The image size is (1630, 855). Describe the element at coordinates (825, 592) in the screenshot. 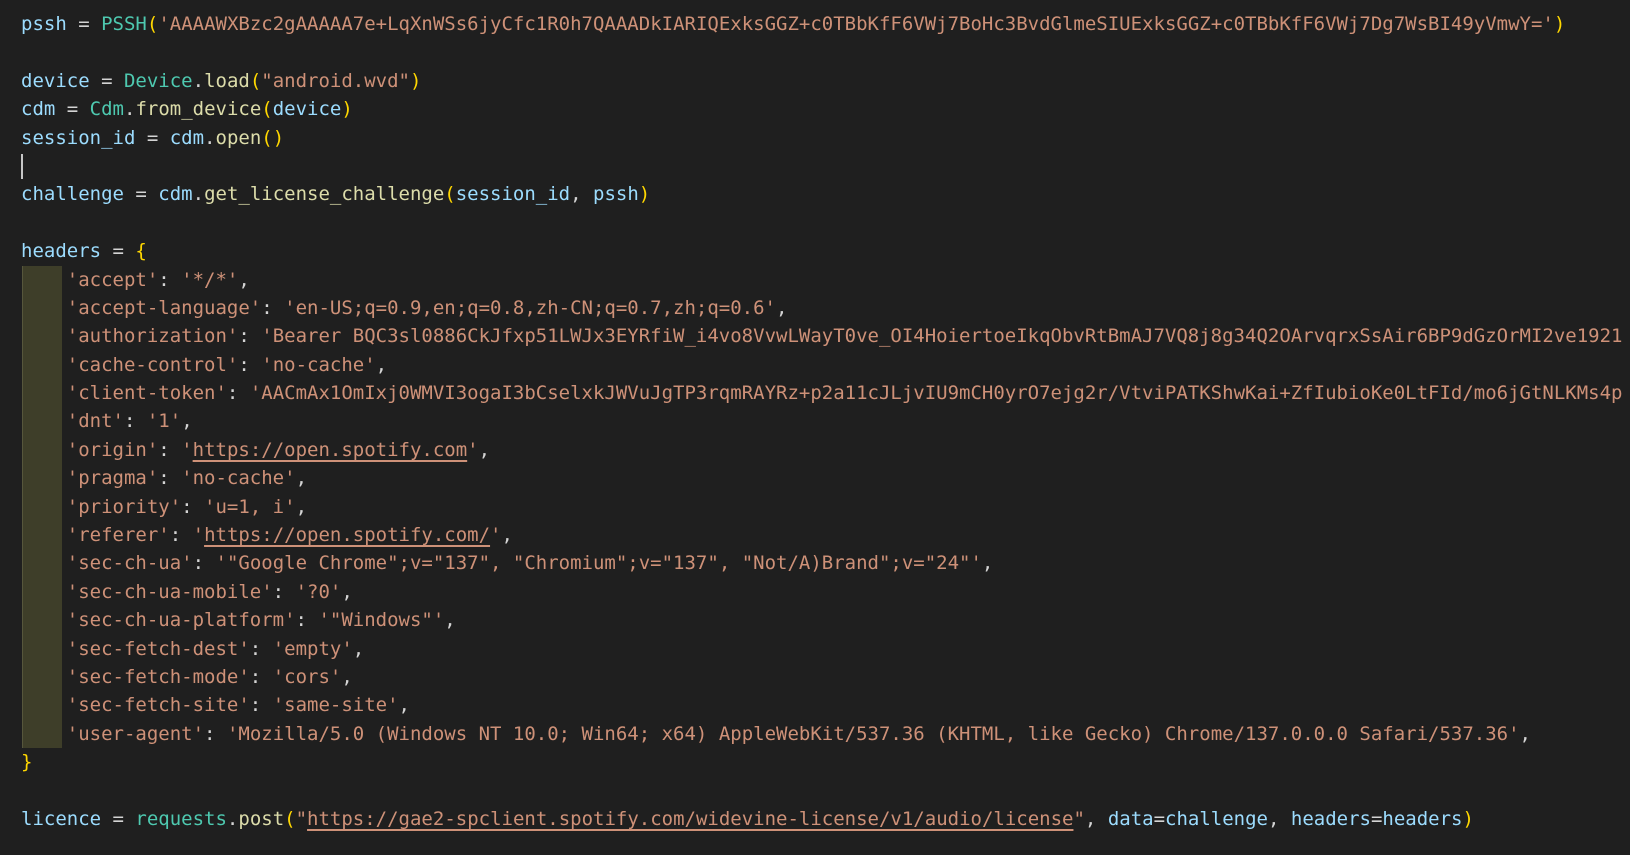

I see `code-line: 'sec-ch-ua-mobile': '?0',` at that location.